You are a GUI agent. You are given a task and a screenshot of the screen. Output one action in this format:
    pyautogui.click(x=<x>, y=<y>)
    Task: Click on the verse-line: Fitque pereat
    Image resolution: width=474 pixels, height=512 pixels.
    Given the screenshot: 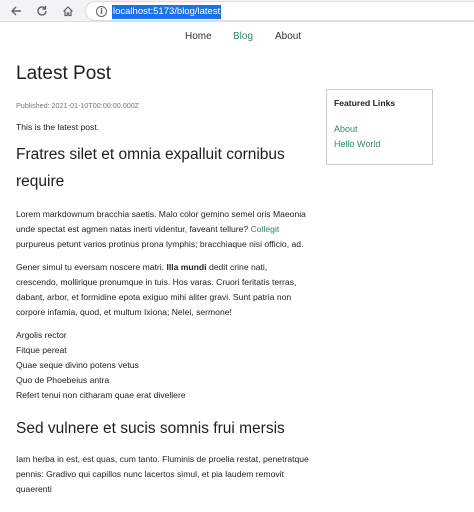 What is the action you would take?
    pyautogui.click(x=41, y=350)
    